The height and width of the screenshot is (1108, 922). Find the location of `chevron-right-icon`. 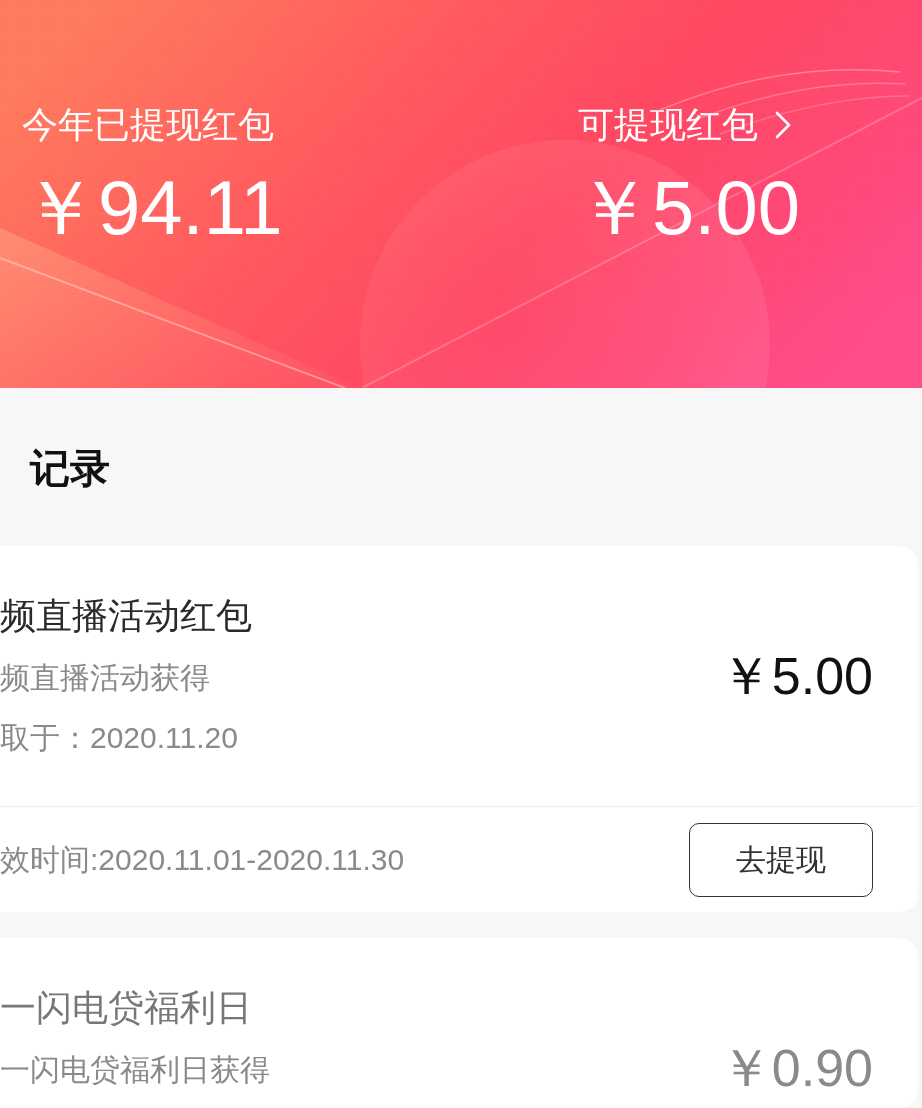

chevron-right-icon is located at coordinates (783, 125).